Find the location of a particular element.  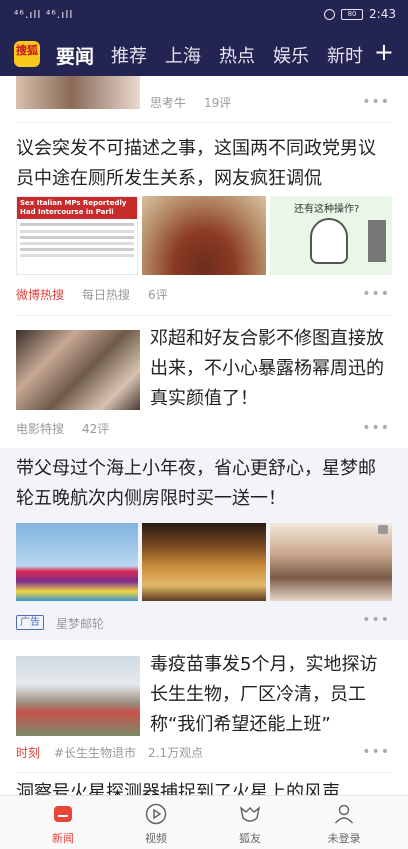

tab-tuijian: 推荐 is located at coordinates (129, 55).